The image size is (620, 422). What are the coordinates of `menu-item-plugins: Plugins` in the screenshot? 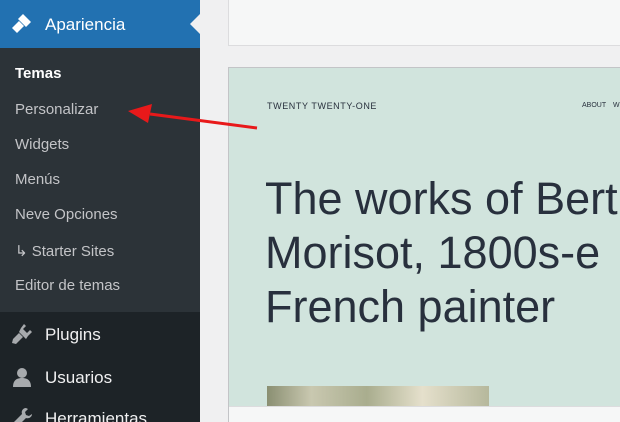 It's located at (100, 334).